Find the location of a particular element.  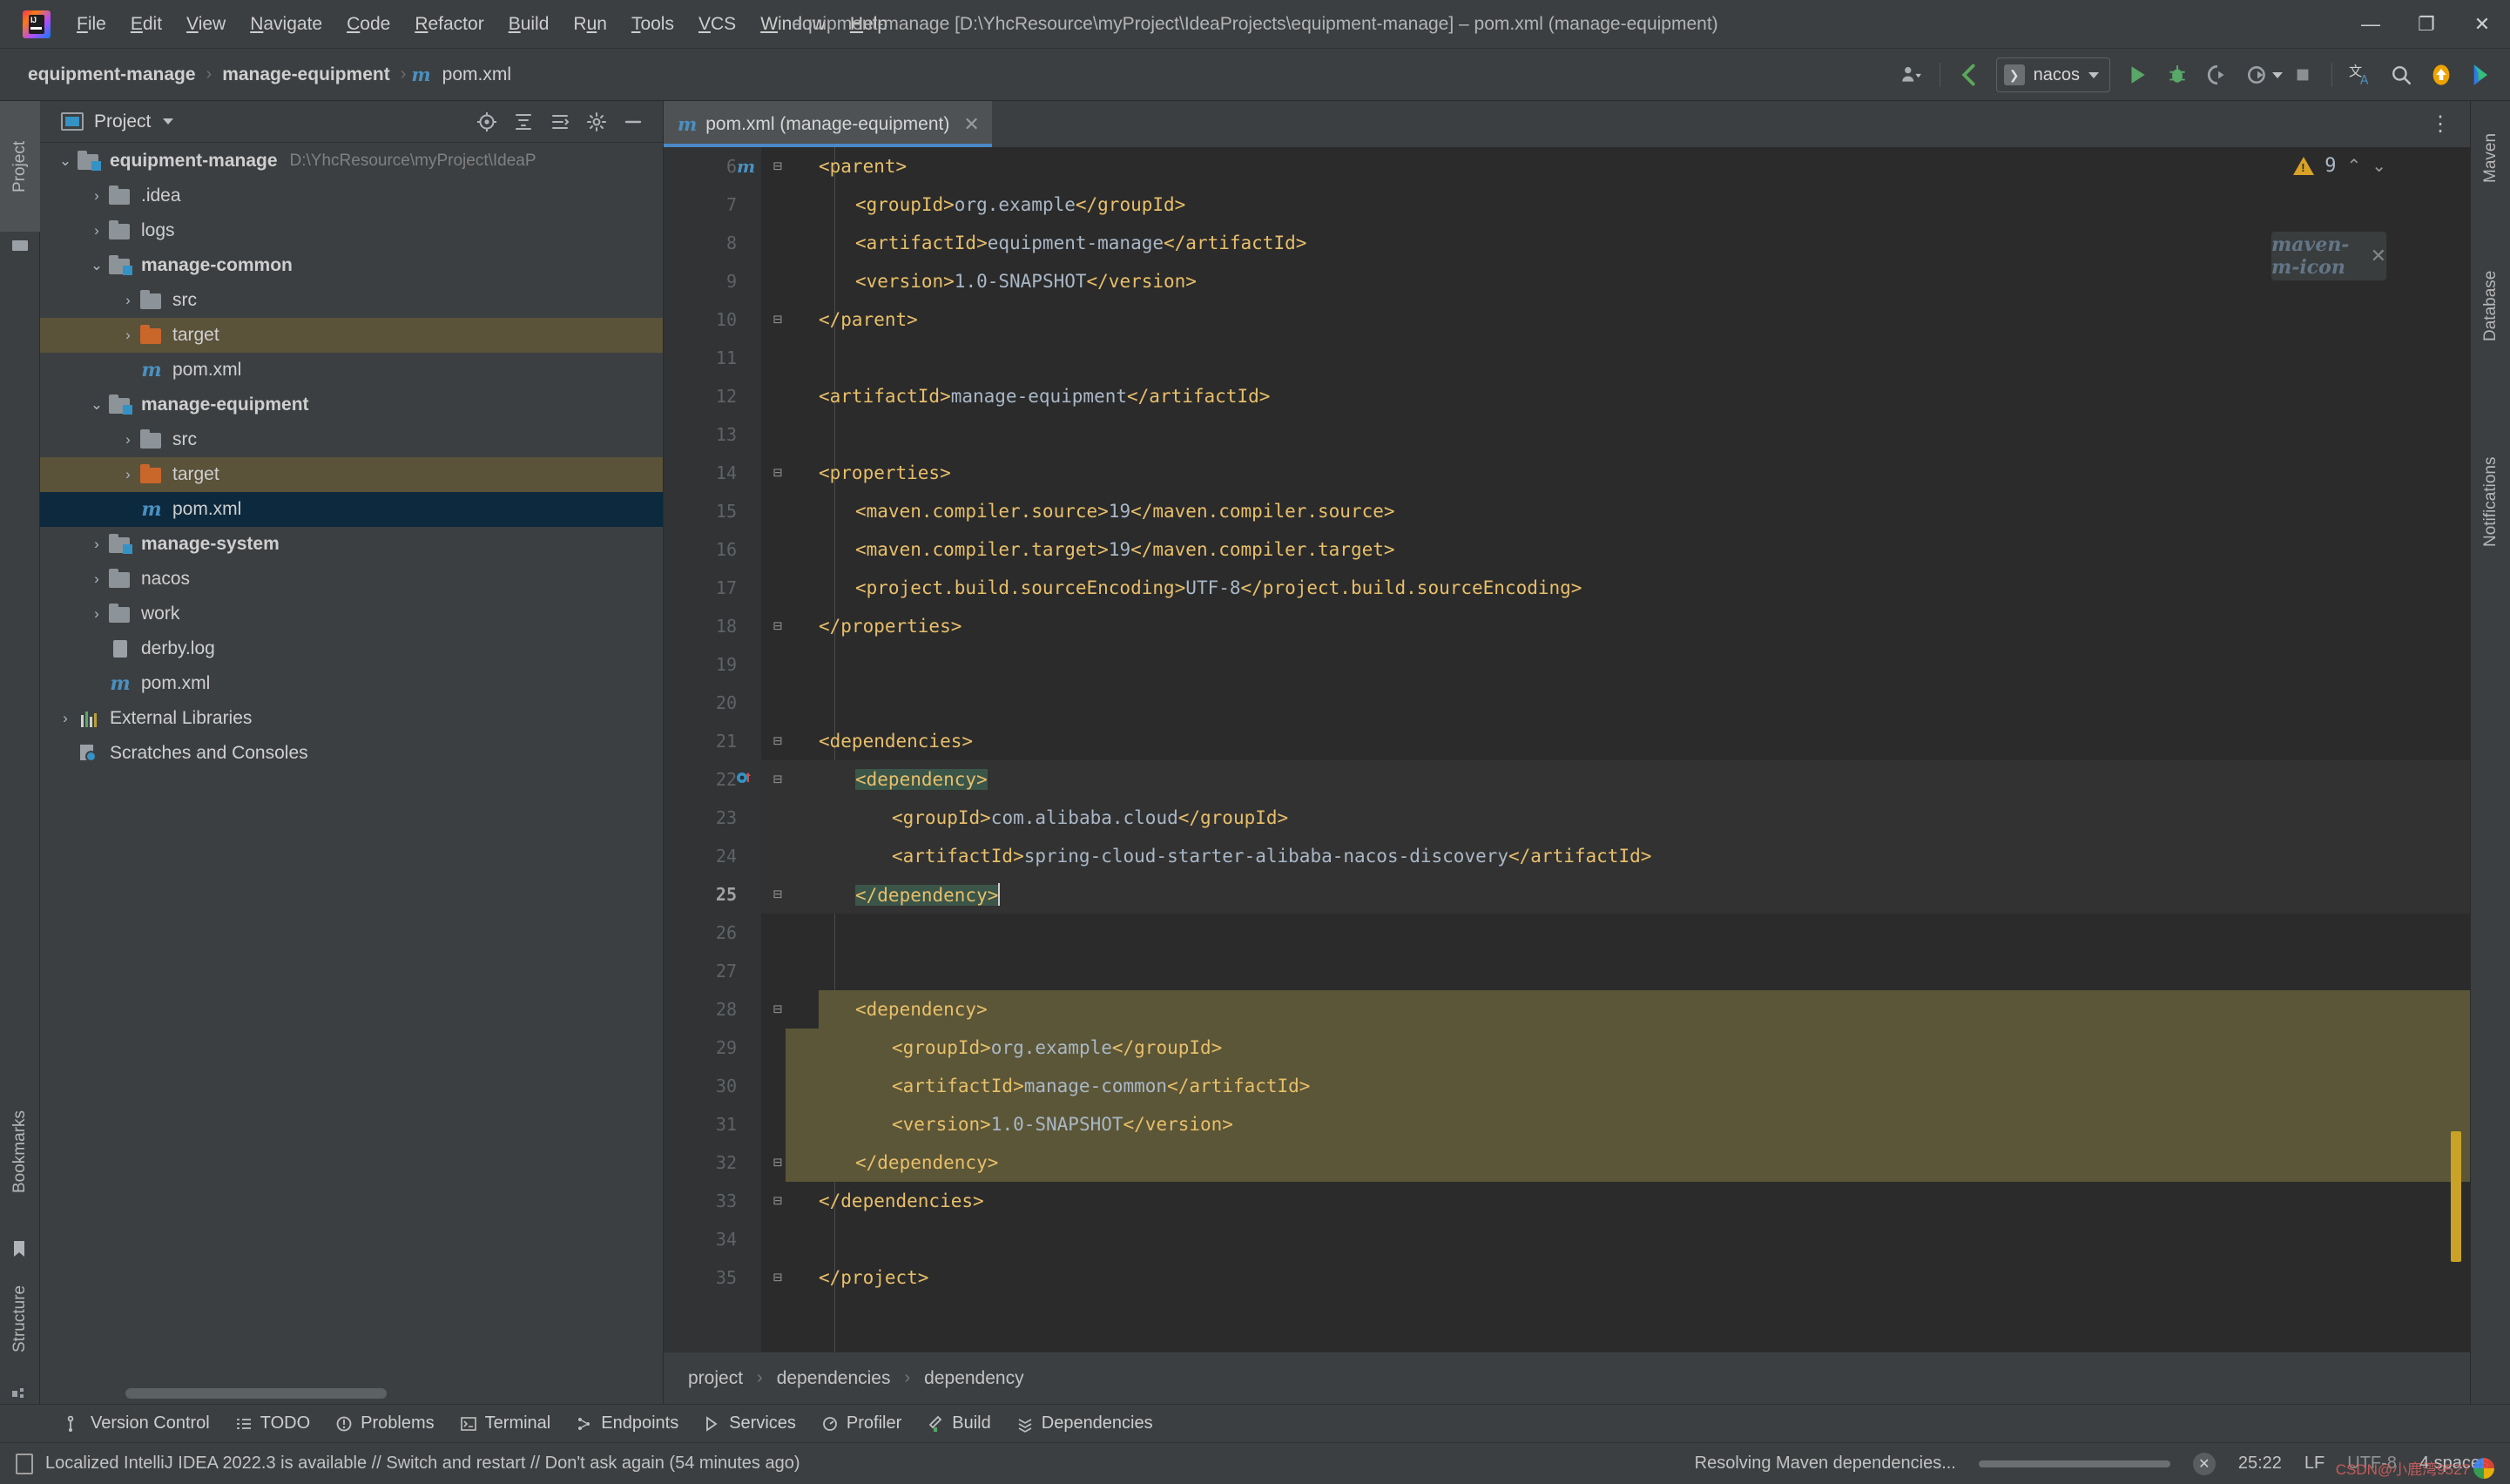

menu-item-vcs: VCS is located at coordinates (717, 25).